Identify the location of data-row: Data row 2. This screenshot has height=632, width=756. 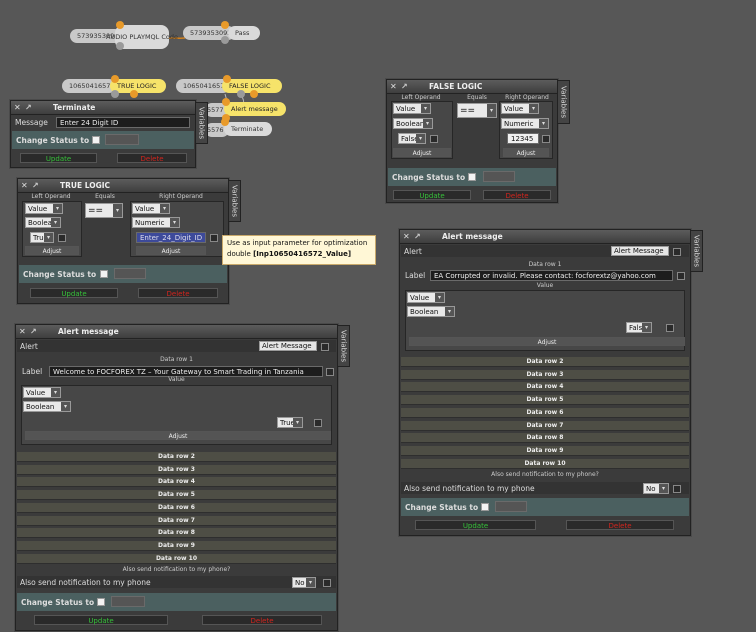
(545, 362).